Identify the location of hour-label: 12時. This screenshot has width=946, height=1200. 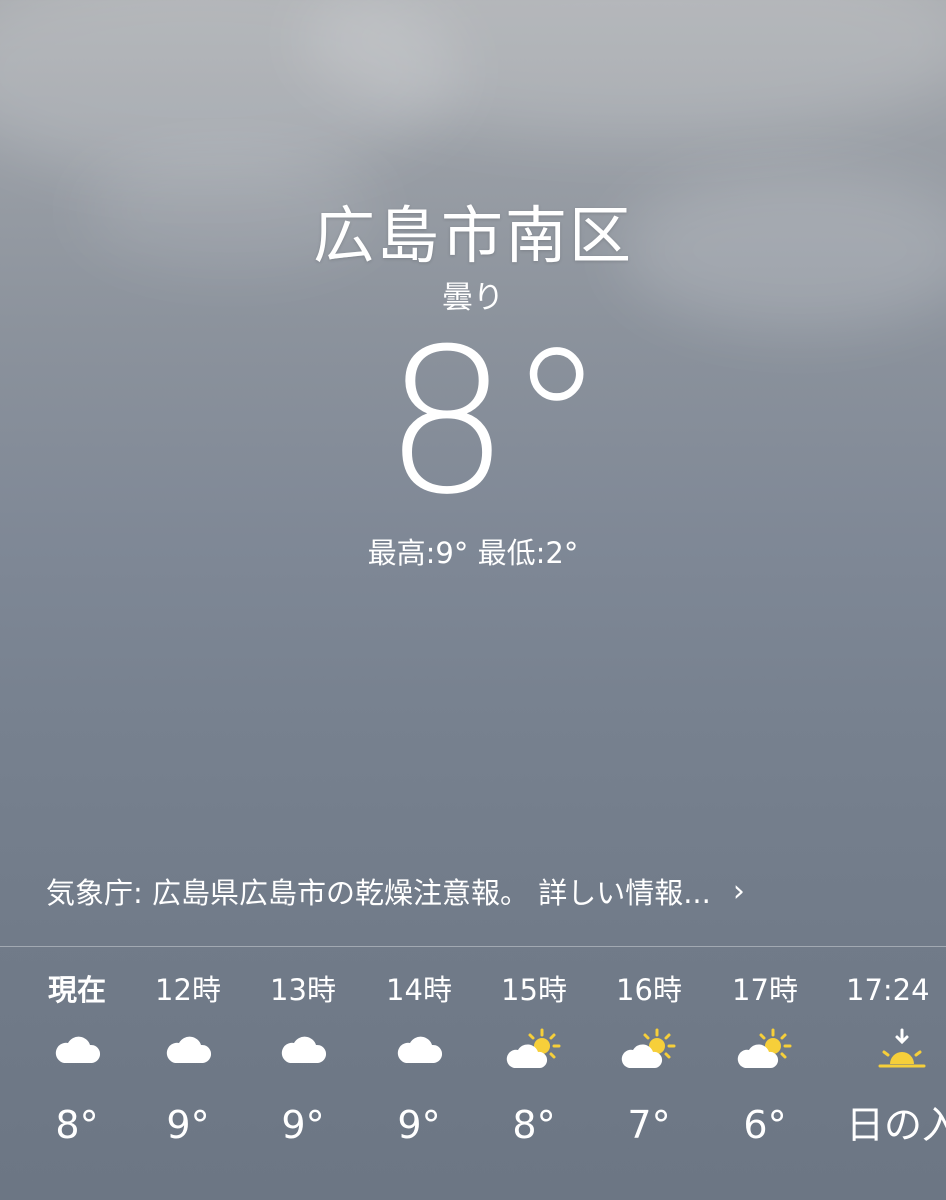
(188, 990).